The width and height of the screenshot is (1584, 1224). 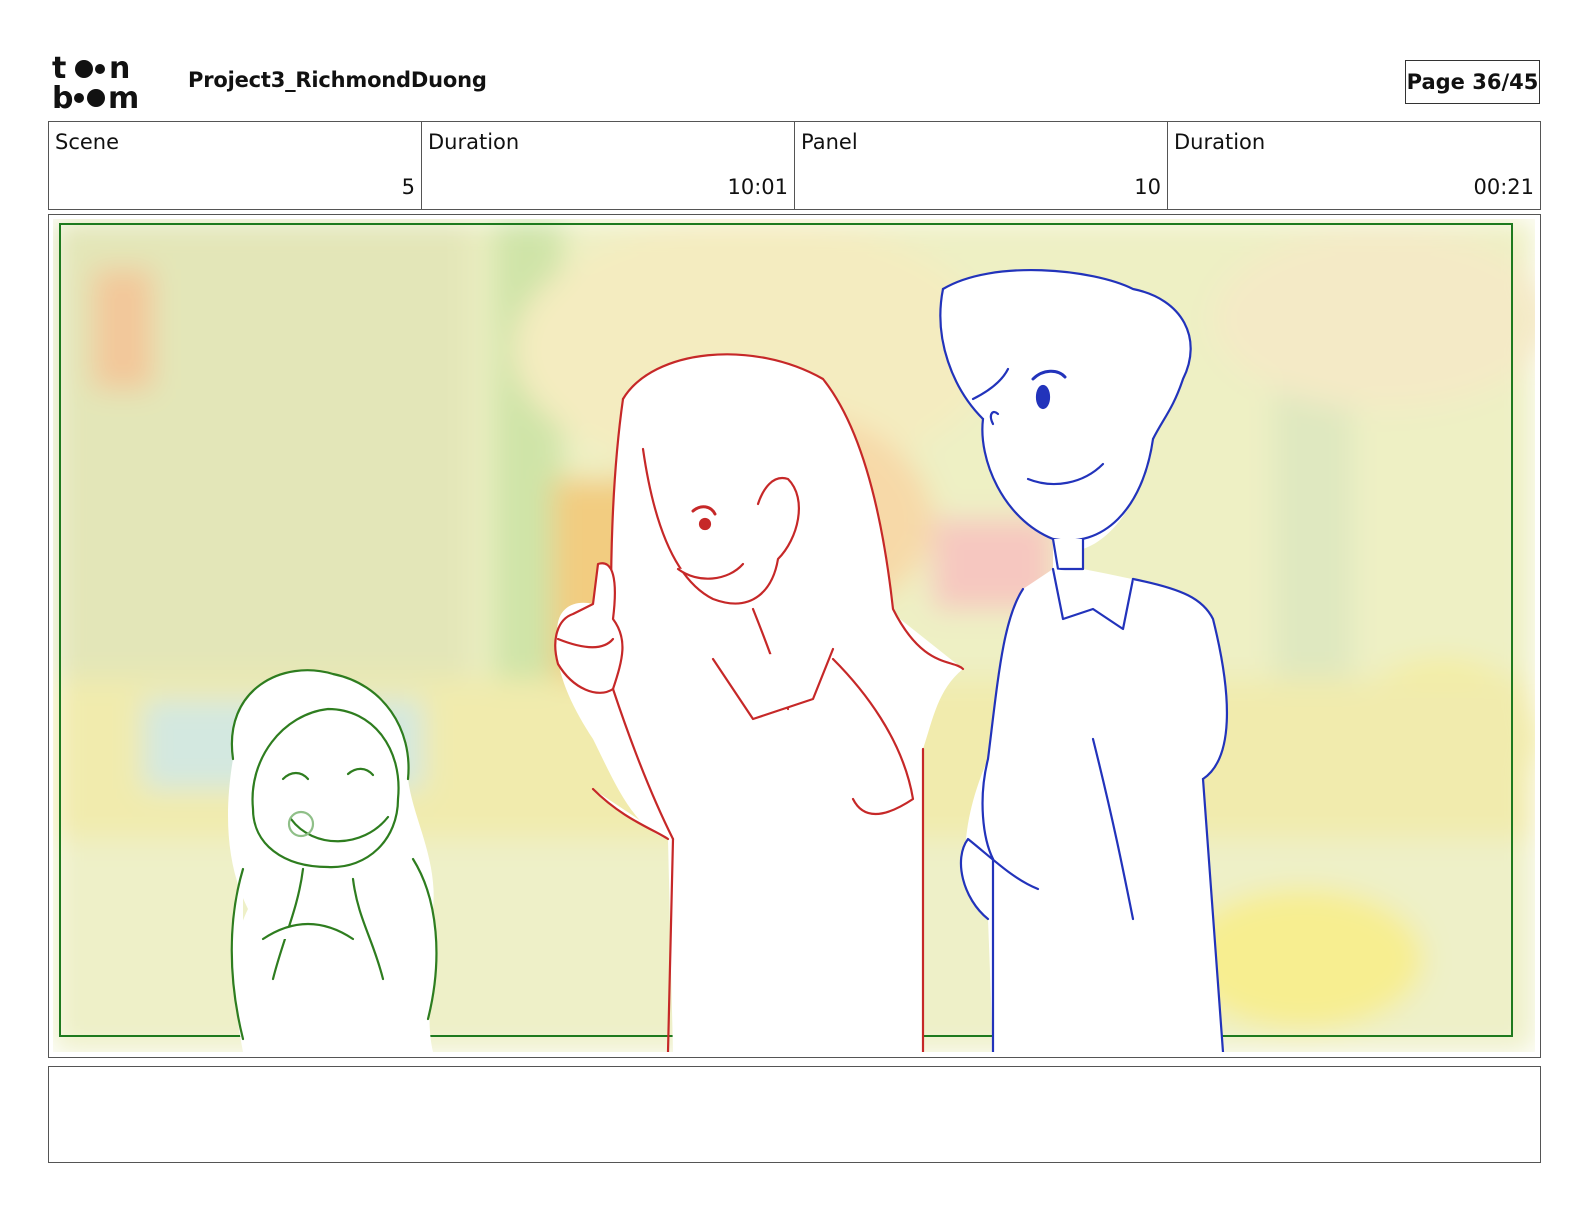 What do you see at coordinates (95, 82) in the screenshot?
I see `toonboom-logo: t n b m` at bounding box center [95, 82].